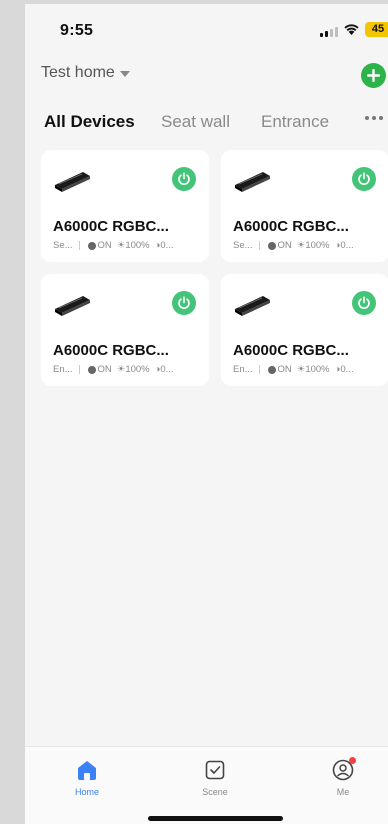 This screenshot has width=388, height=824. What do you see at coordinates (352, 760) in the screenshot?
I see `notification-badge` at bounding box center [352, 760].